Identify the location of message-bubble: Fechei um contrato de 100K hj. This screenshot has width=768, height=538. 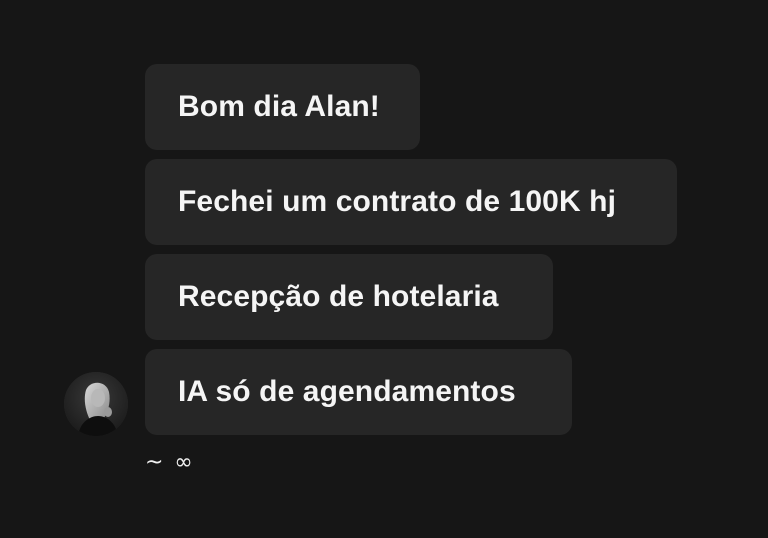
(411, 202).